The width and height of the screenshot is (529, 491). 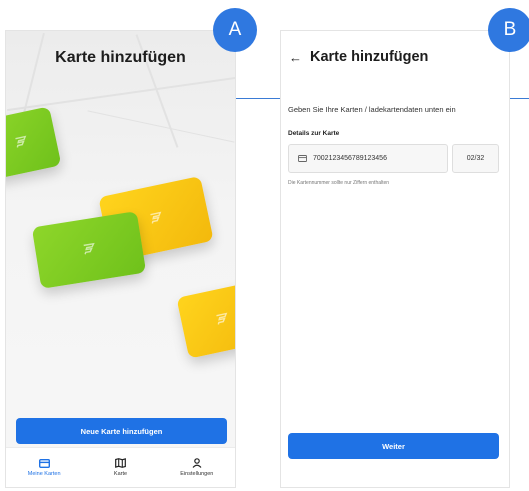 I want to click on expiry-value: 02/32, so click(x=475, y=158).